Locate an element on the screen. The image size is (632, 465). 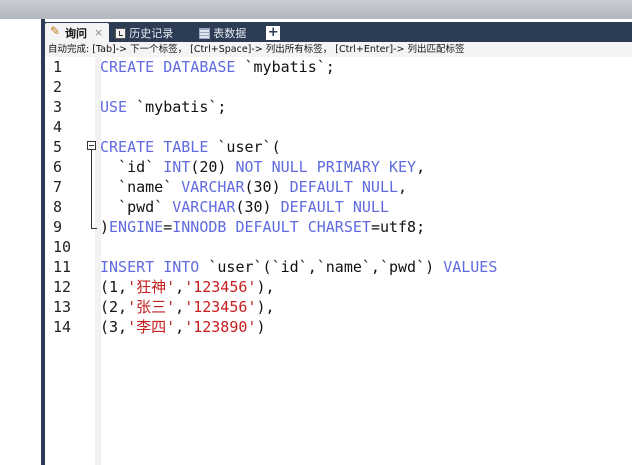
sql-keyword: ENGINE is located at coordinates (136, 227).